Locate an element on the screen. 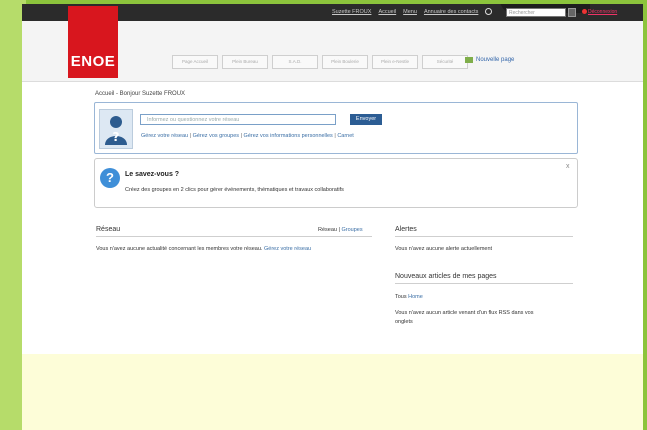  tip-title: Le savez-vous ? is located at coordinates (152, 174).